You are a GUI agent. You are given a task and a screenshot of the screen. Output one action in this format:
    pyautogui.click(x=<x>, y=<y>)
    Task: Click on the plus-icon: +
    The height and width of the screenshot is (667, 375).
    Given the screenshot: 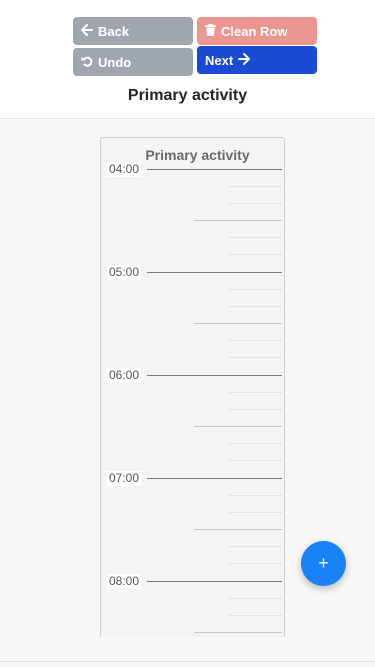 What is the action you would take?
    pyautogui.click(x=323, y=563)
    